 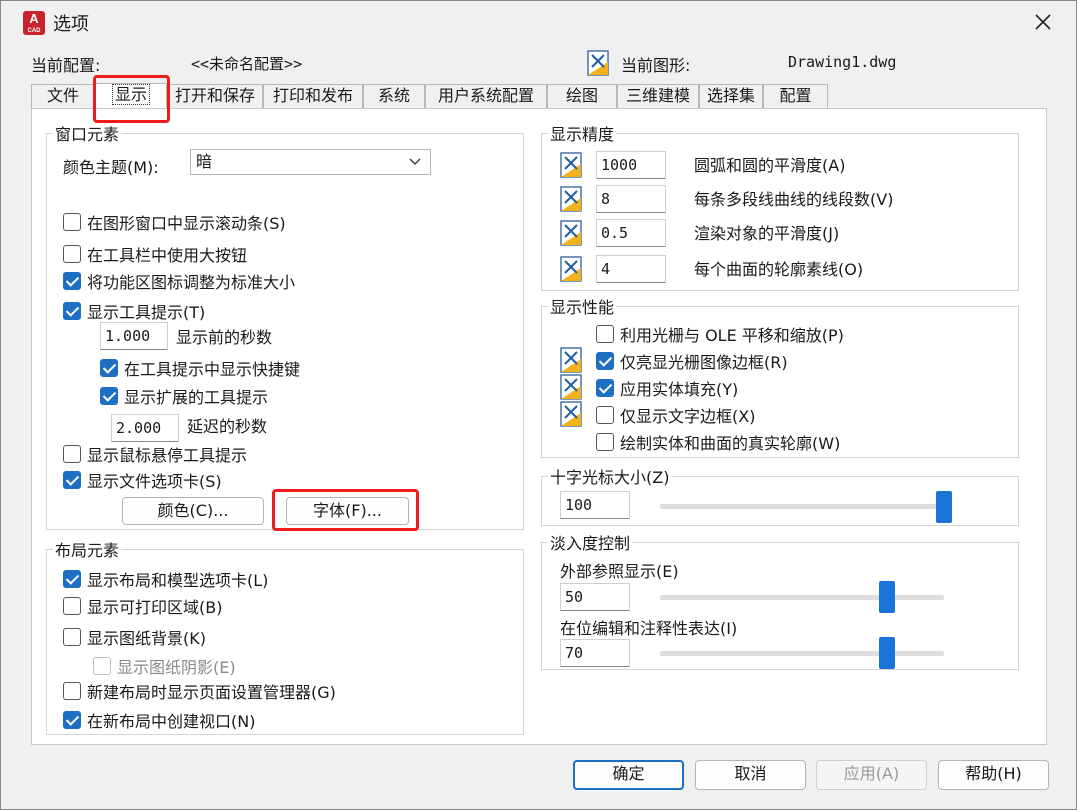 I want to click on arc-smoothness-input: 1000, so click(x=631, y=165).